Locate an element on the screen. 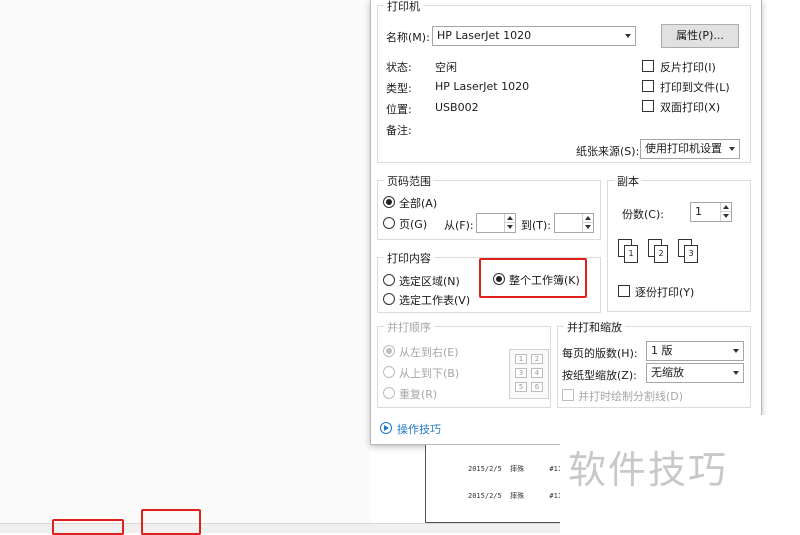 The image size is (800, 535). collate-checkbox is located at coordinates (624, 291).